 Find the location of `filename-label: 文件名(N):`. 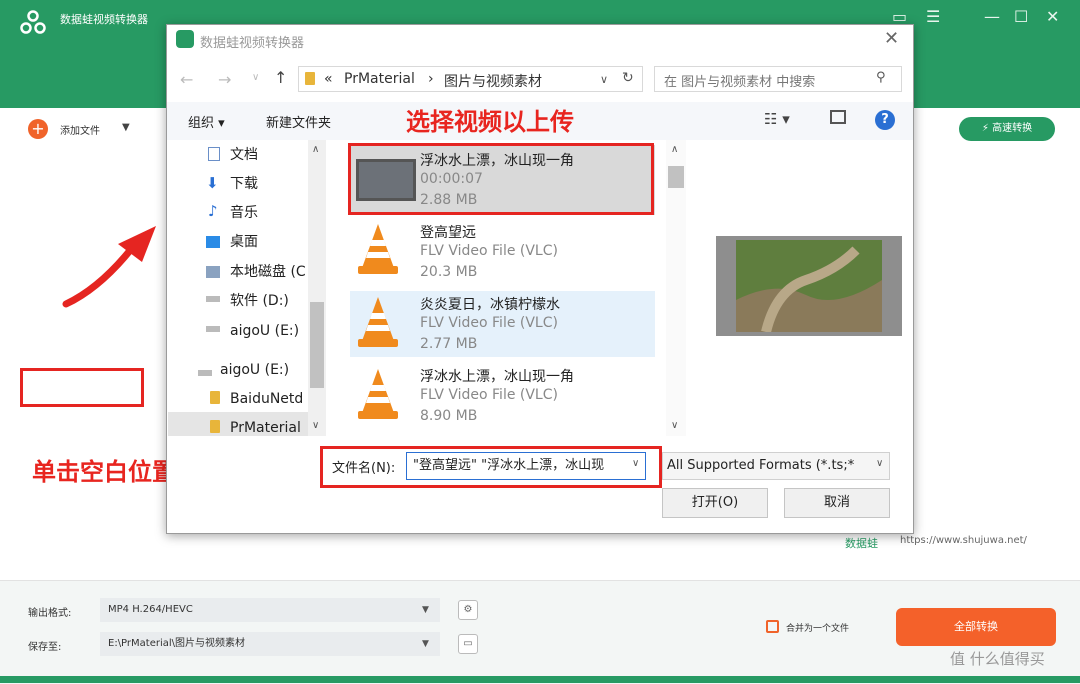

filename-label: 文件名(N): is located at coordinates (364, 468).